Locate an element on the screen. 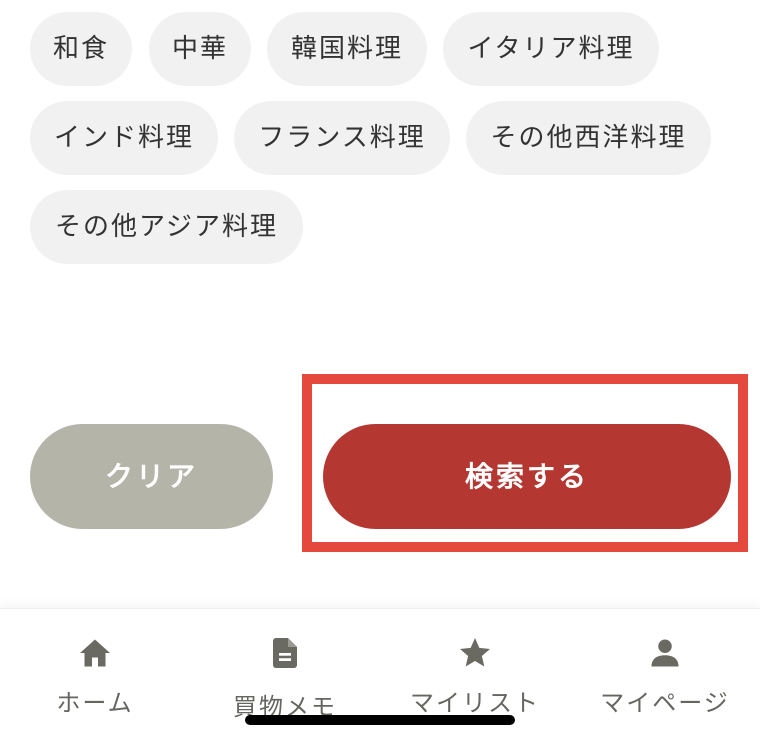 The image size is (760, 741). chip-italian: イタリア料理 is located at coordinates (551, 49).